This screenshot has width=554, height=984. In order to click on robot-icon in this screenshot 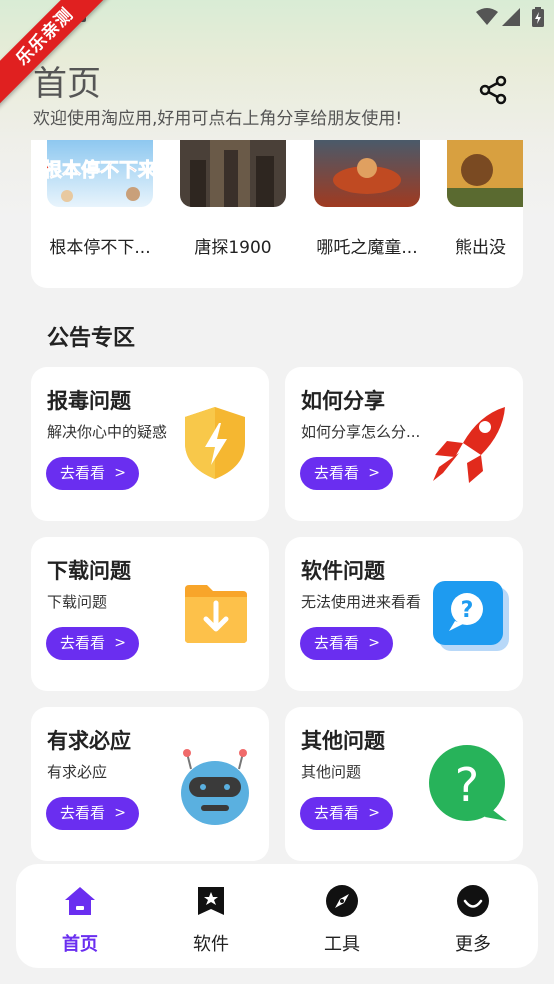, I will do `click(215, 787)`.